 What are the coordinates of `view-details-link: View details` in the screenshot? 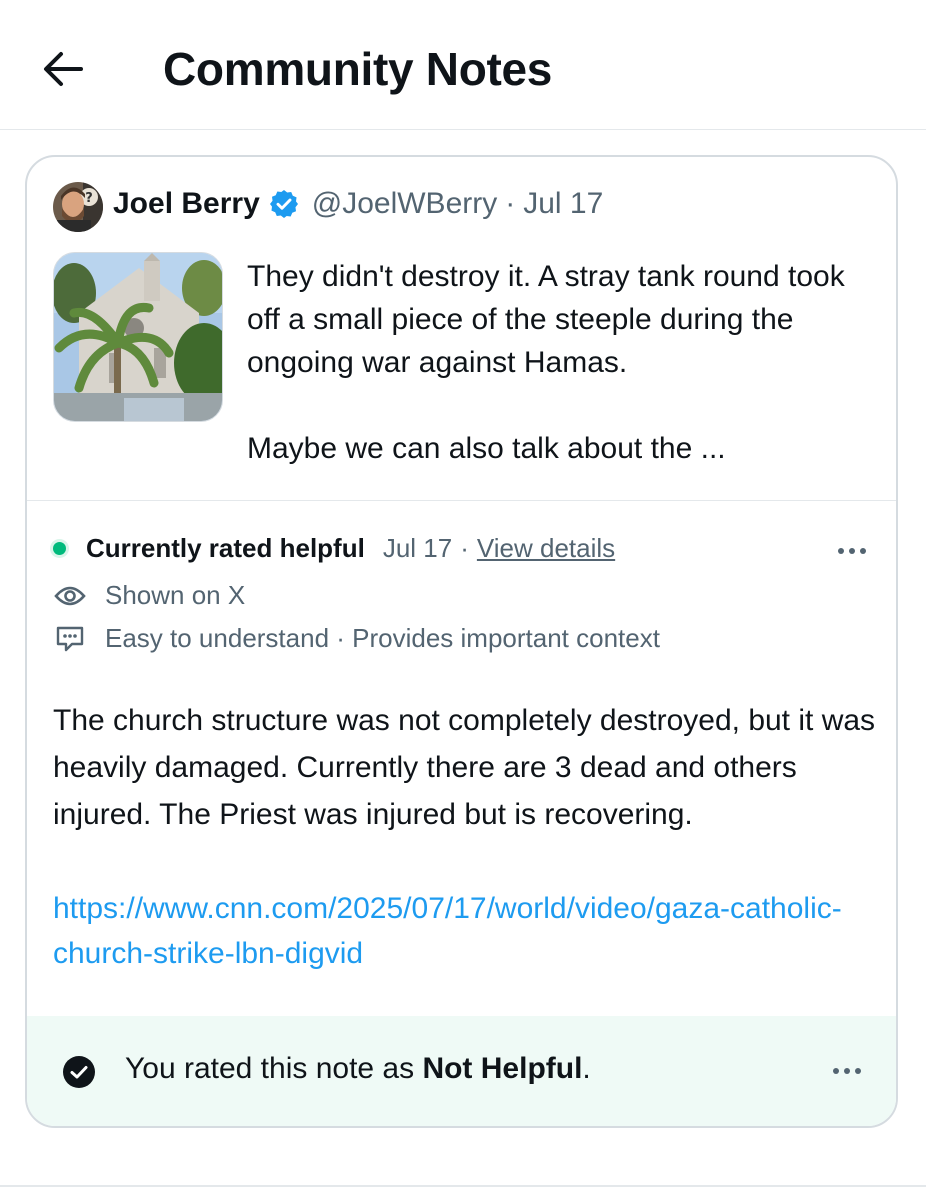 It's located at (546, 548).